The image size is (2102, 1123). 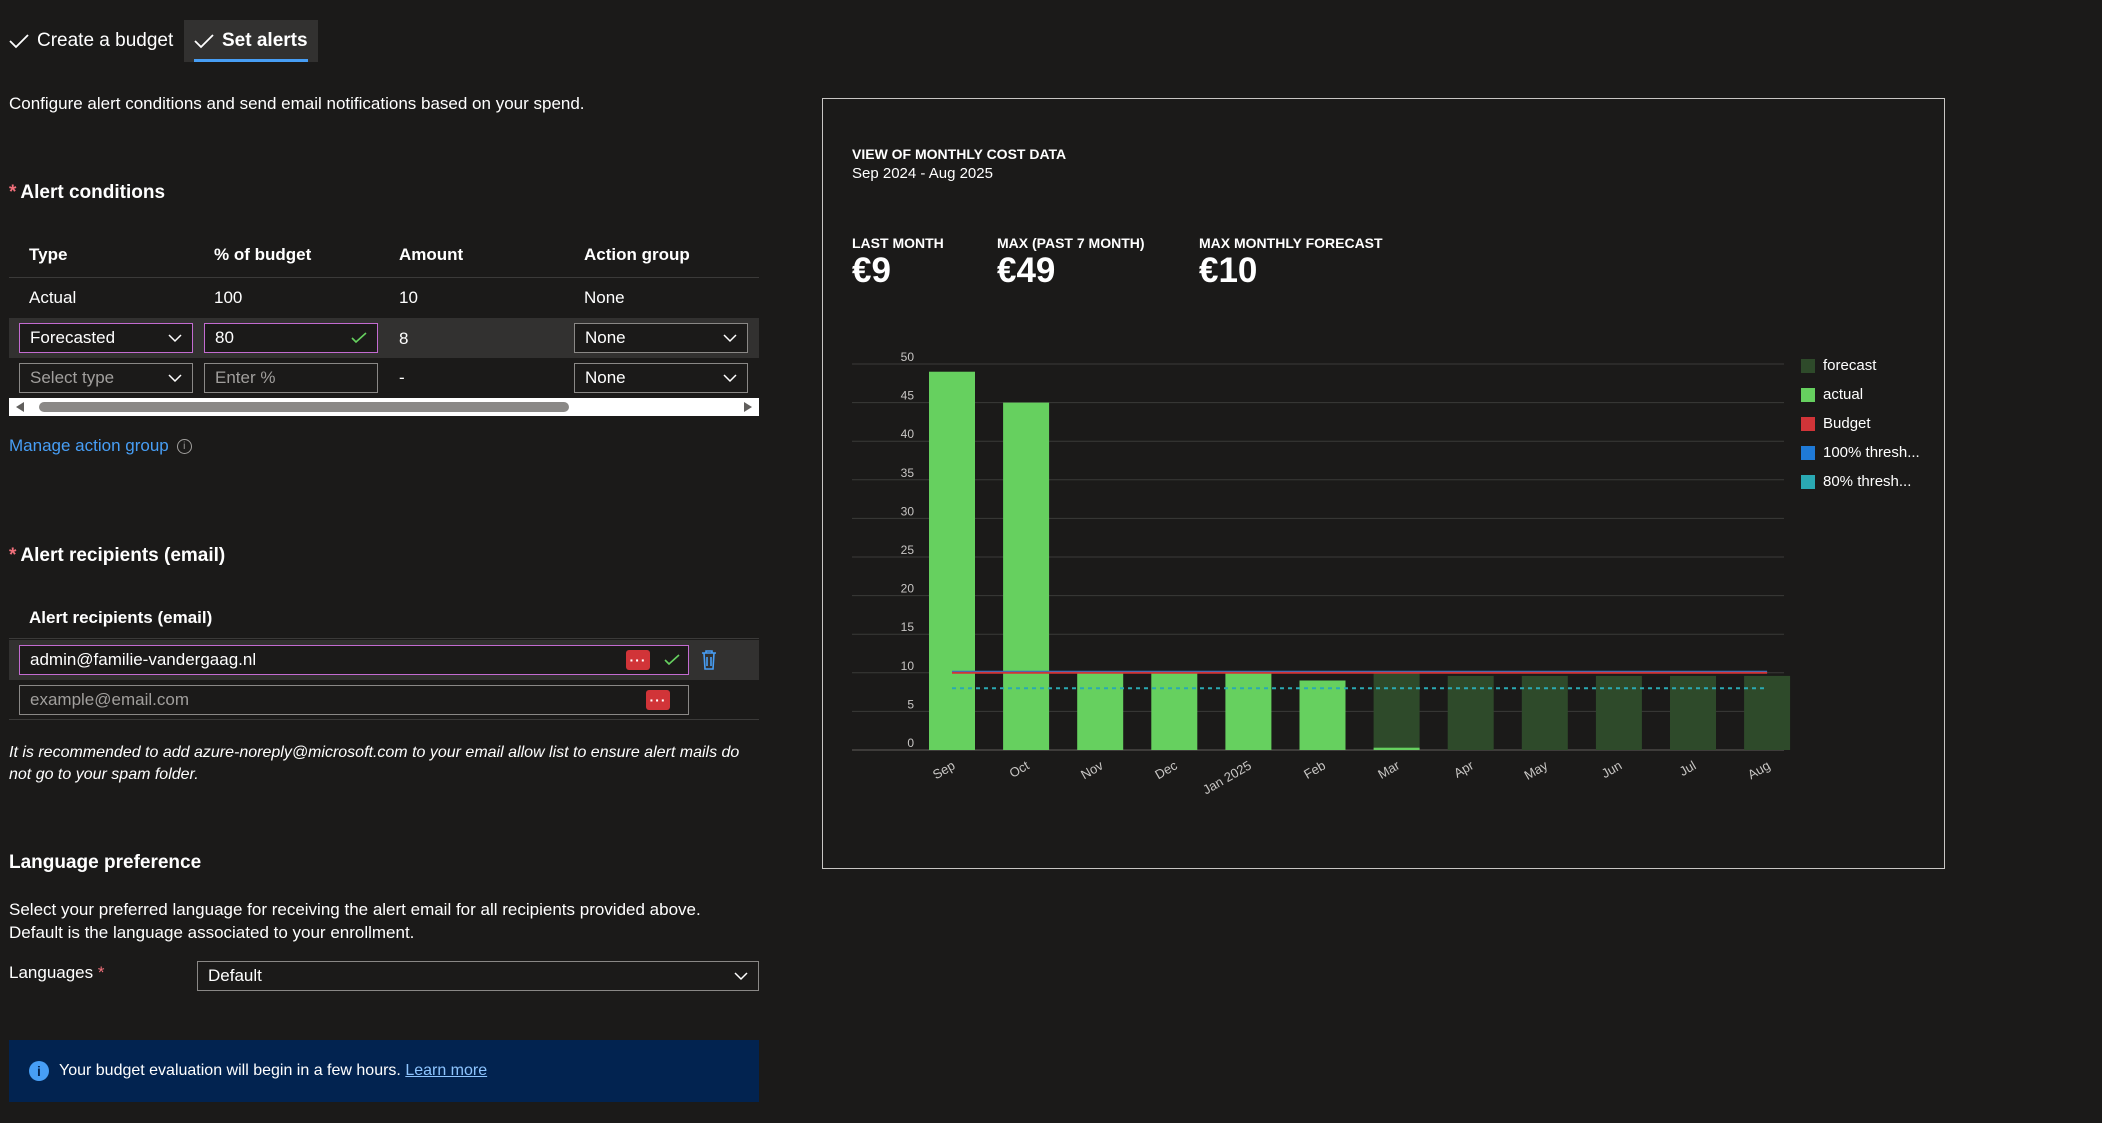 What do you see at coordinates (72, 377) in the screenshot?
I see `row3-type-placeholder: Select type` at bounding box center [72, 377].